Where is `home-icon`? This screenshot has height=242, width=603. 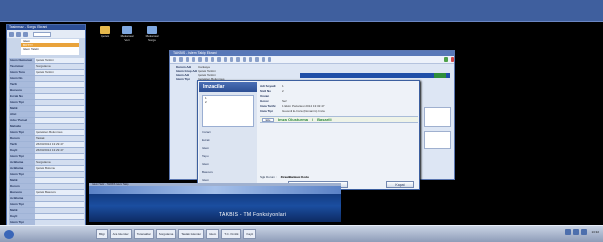 home-icon is located at coordinates (25, 34).